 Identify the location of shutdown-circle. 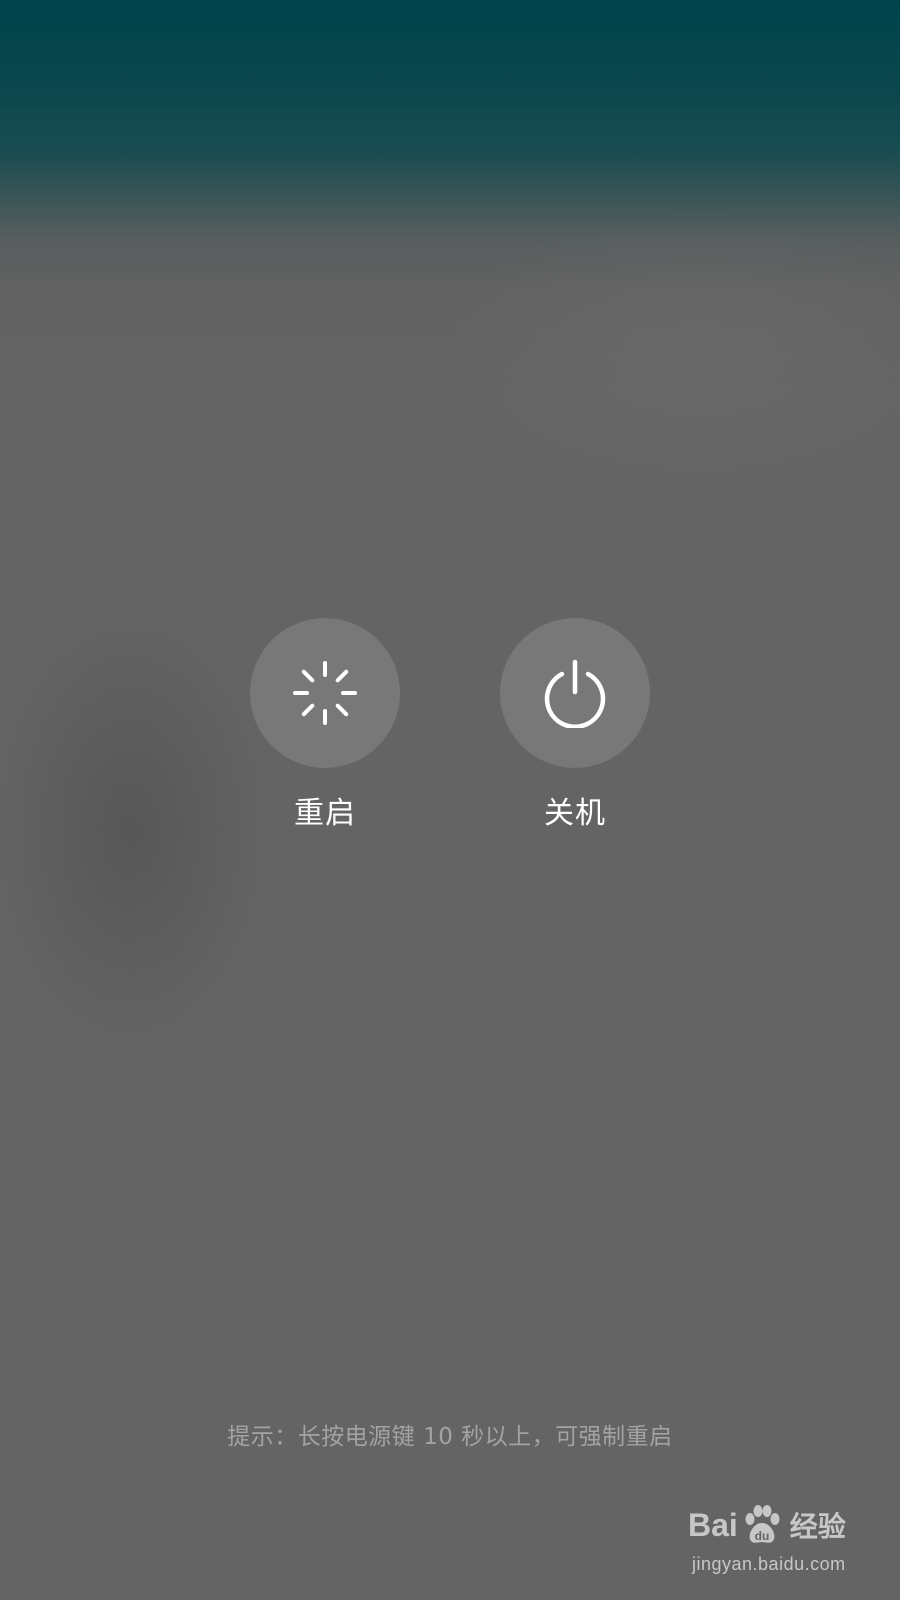
(575, 693).